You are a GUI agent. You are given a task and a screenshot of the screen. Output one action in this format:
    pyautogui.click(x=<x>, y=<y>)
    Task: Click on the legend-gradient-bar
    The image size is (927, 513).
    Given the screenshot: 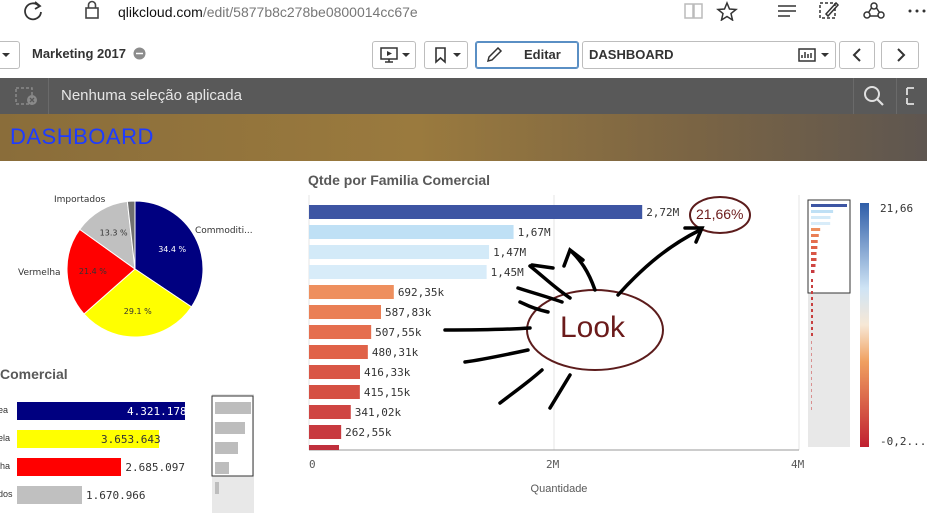 What is the action you would take?
    pyautogui.click(x=864, y=325)
    